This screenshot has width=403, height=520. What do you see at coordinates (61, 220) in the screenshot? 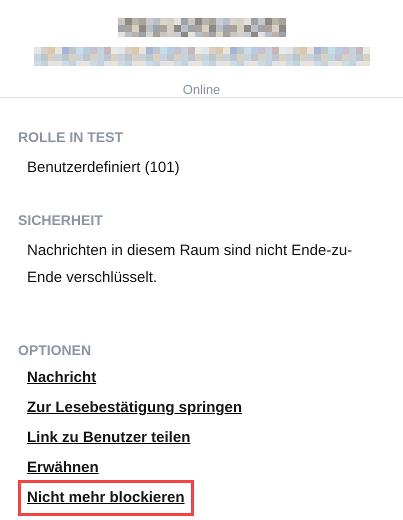
I see `section-heading: SICHERHEIT` at bounding box center [61, 220].